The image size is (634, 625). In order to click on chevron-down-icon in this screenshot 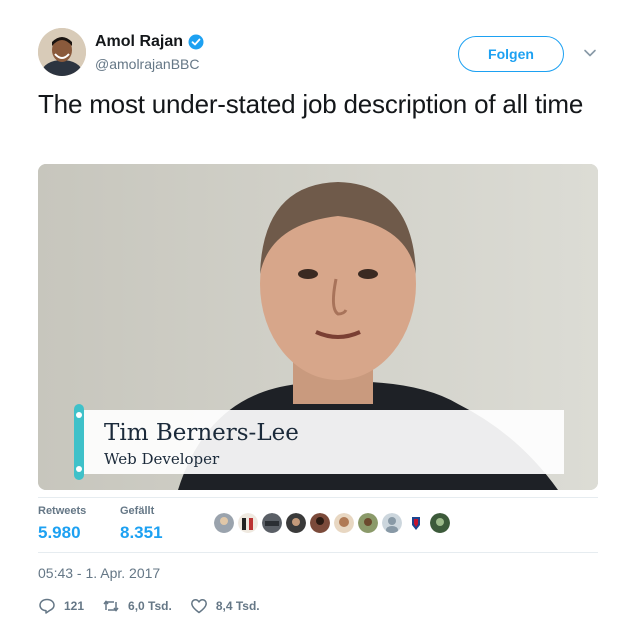, I will do `click(590, 53)`.